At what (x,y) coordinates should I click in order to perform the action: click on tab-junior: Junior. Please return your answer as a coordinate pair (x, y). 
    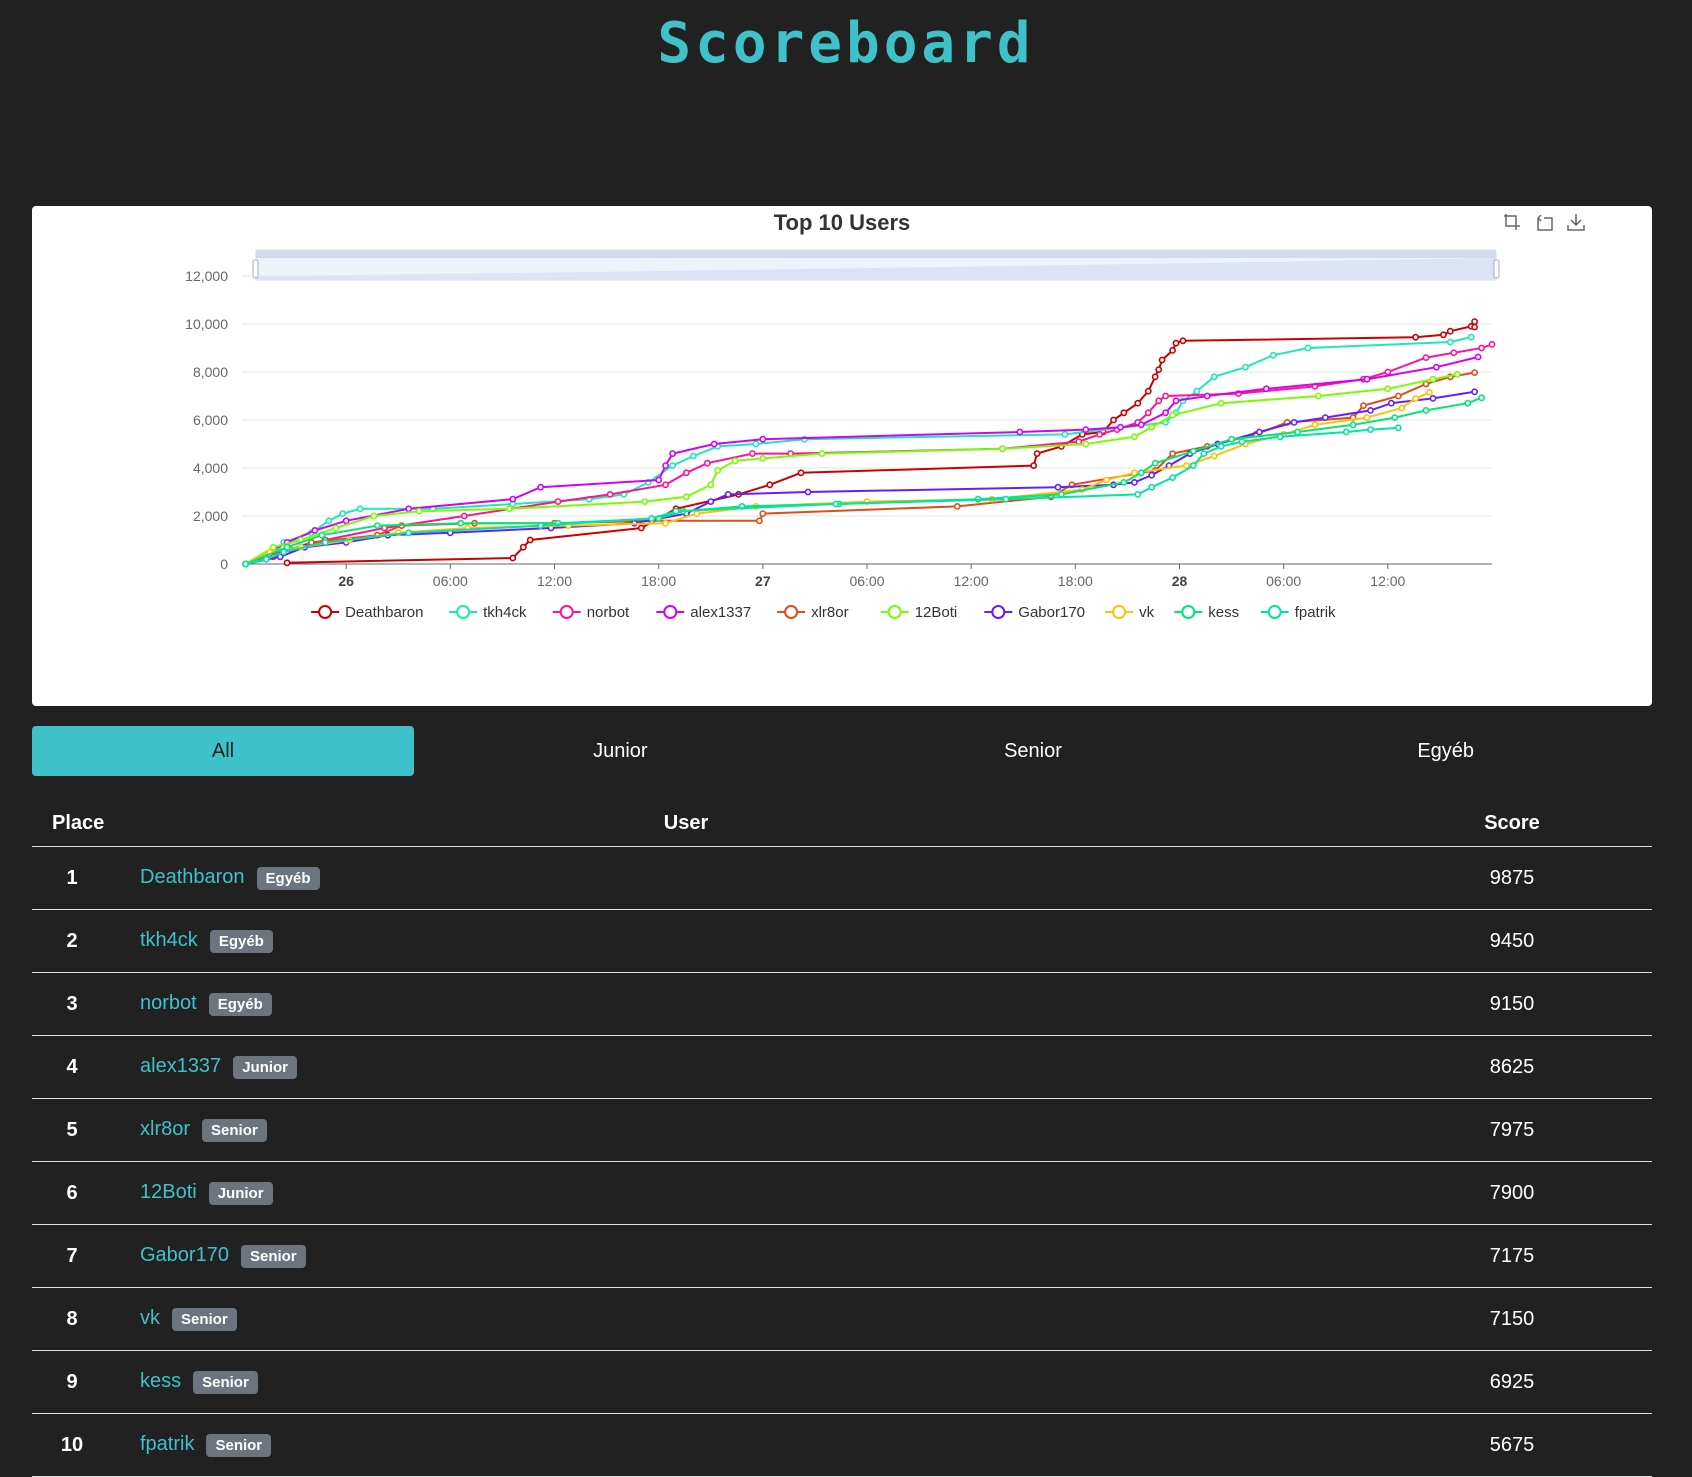
    Looking at the image, I should click on (620, 751).